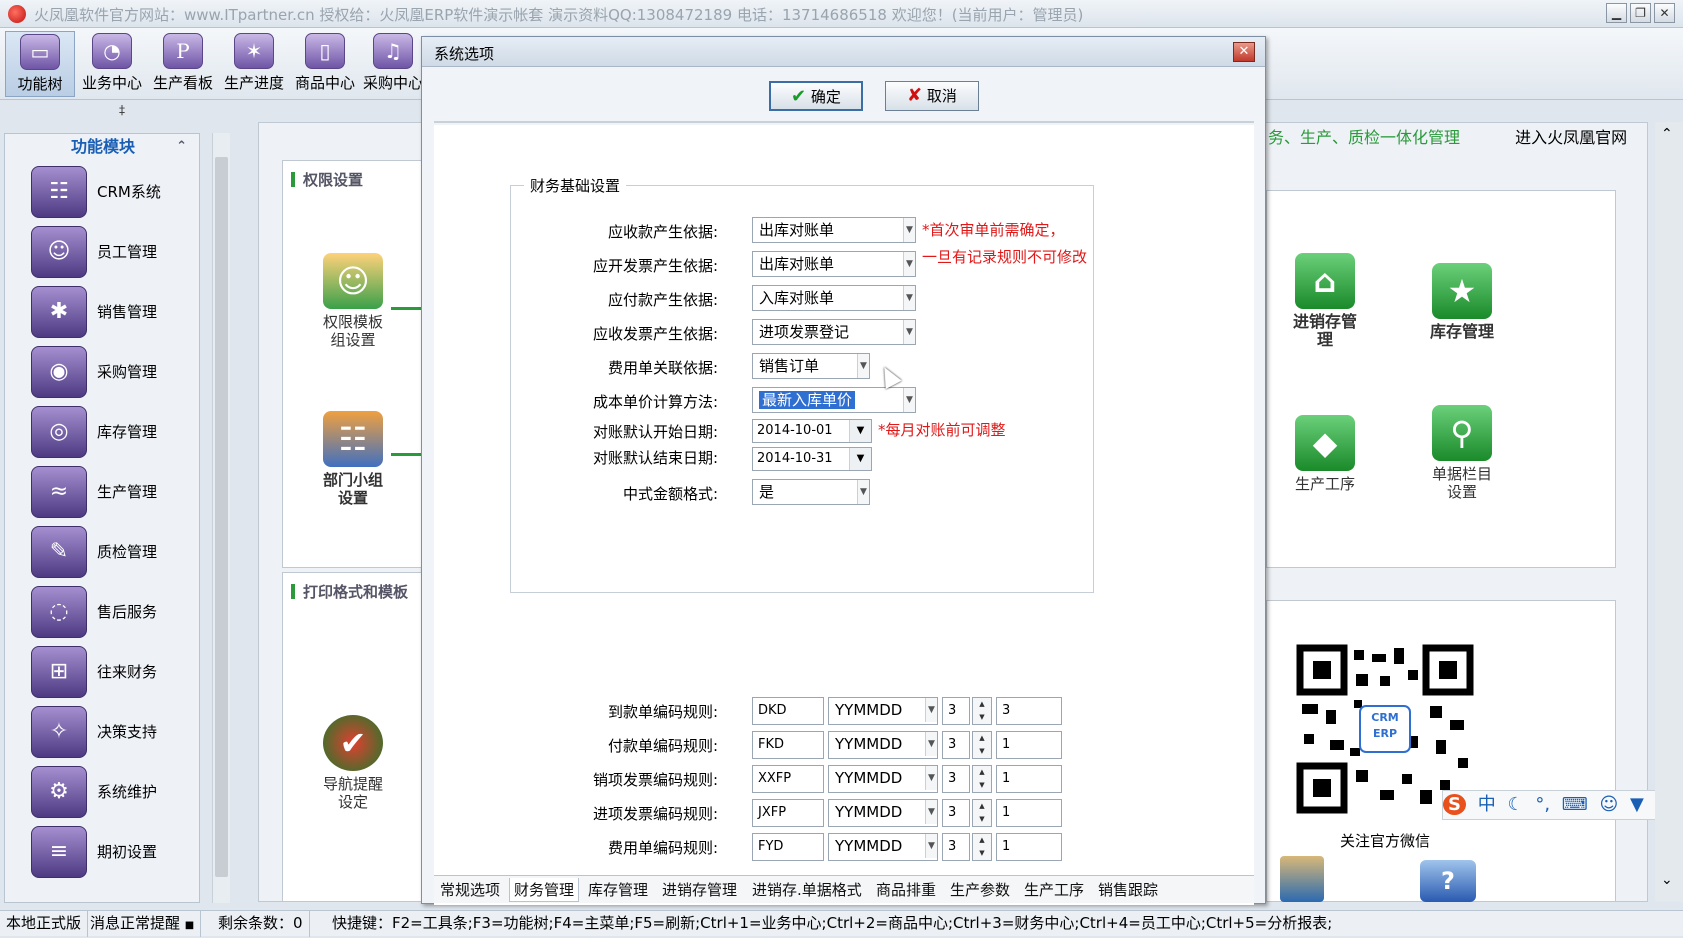  What do you see at coordinates (1462, 453) in the screenshot?
I see `doc-columns-button: ⚲ 单据栏目 设置` at bounding box center [1462, 453].